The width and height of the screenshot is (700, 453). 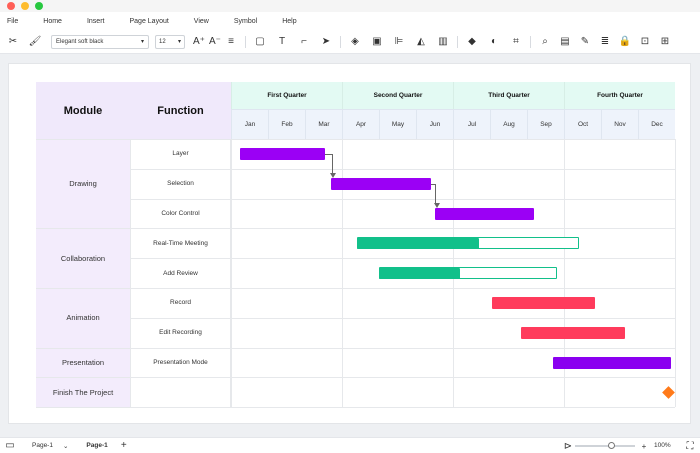 What do you see at coordinates (582, 124) in the screenshot?
I see `month-header: Oct` at bounding box center [582, 124].